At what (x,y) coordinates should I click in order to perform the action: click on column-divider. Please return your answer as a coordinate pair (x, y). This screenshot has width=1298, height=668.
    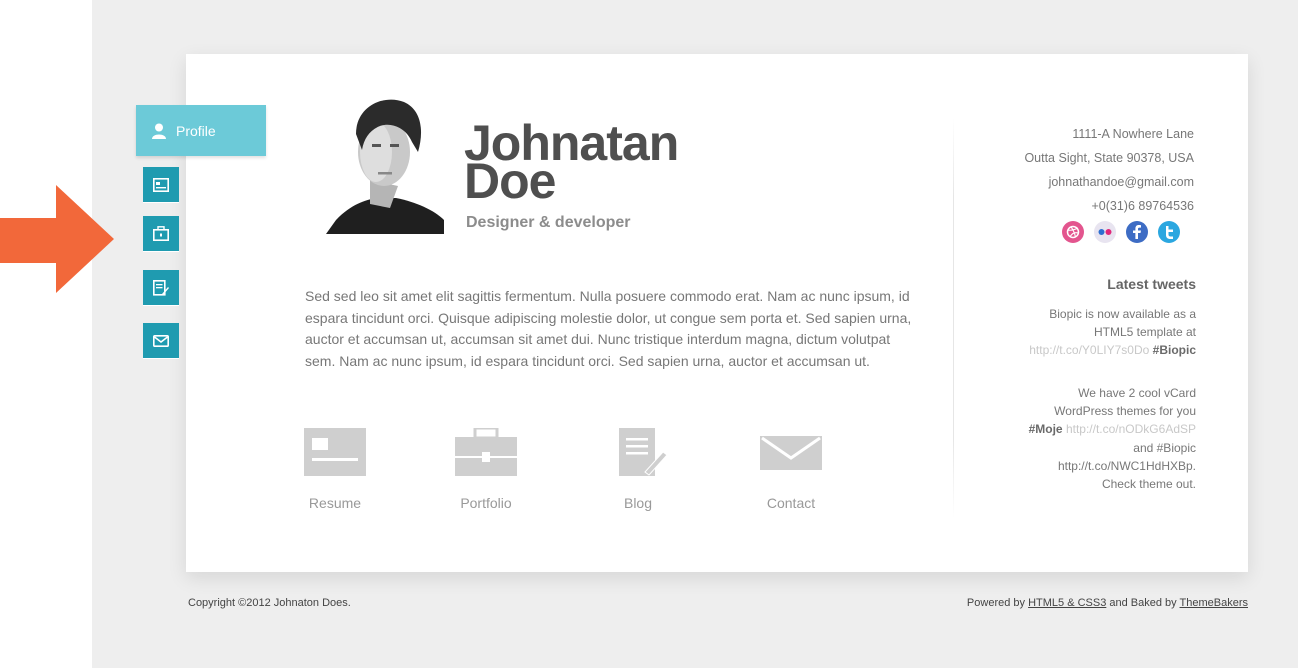
    Looking at the image, I should click on (953, 318).